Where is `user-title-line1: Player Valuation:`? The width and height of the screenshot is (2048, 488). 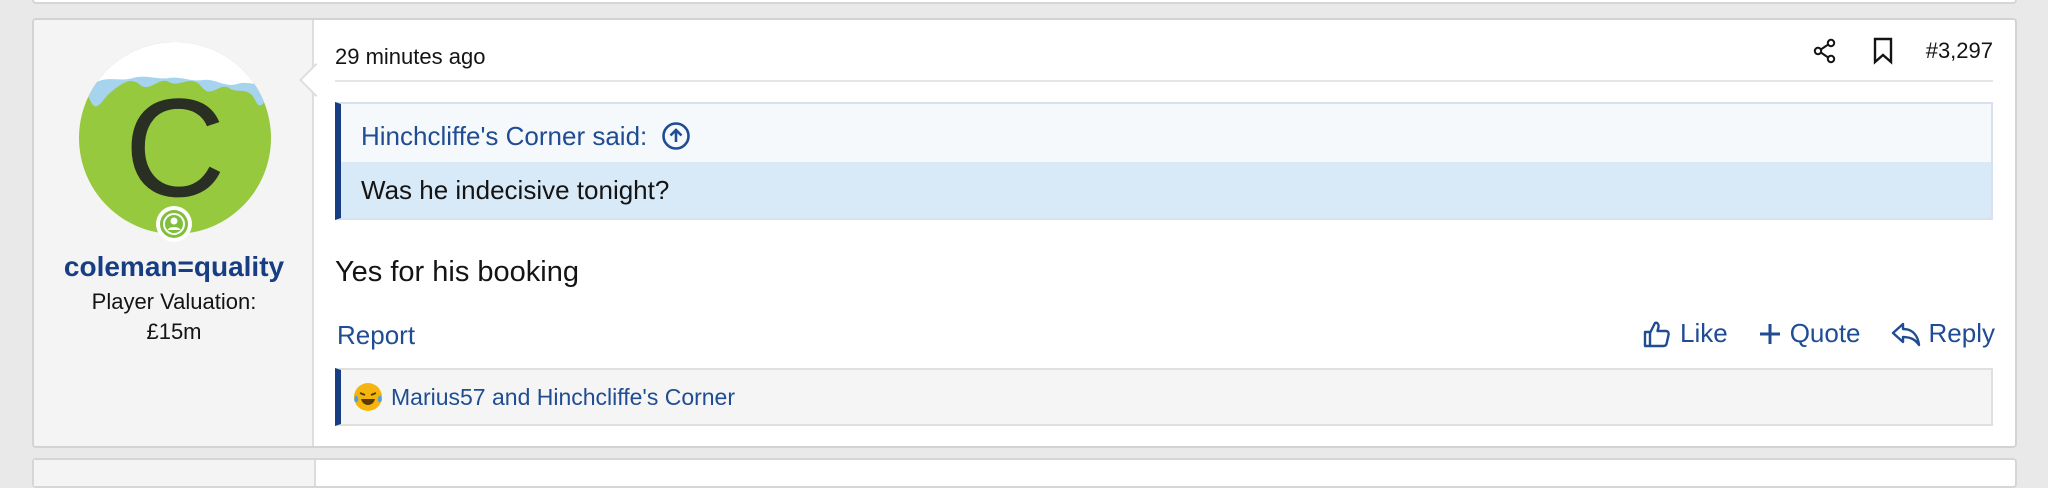
user-title-line1: Player Valuation: is located at coordinates (174, 301).